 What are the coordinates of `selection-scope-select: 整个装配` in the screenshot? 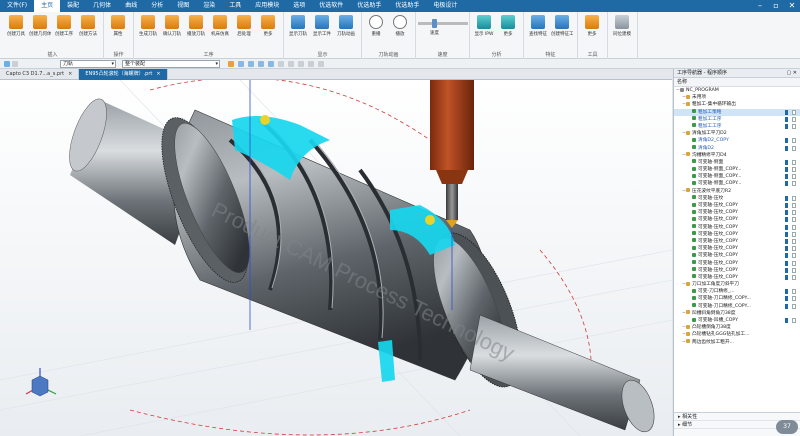 It's located at (171, 64).